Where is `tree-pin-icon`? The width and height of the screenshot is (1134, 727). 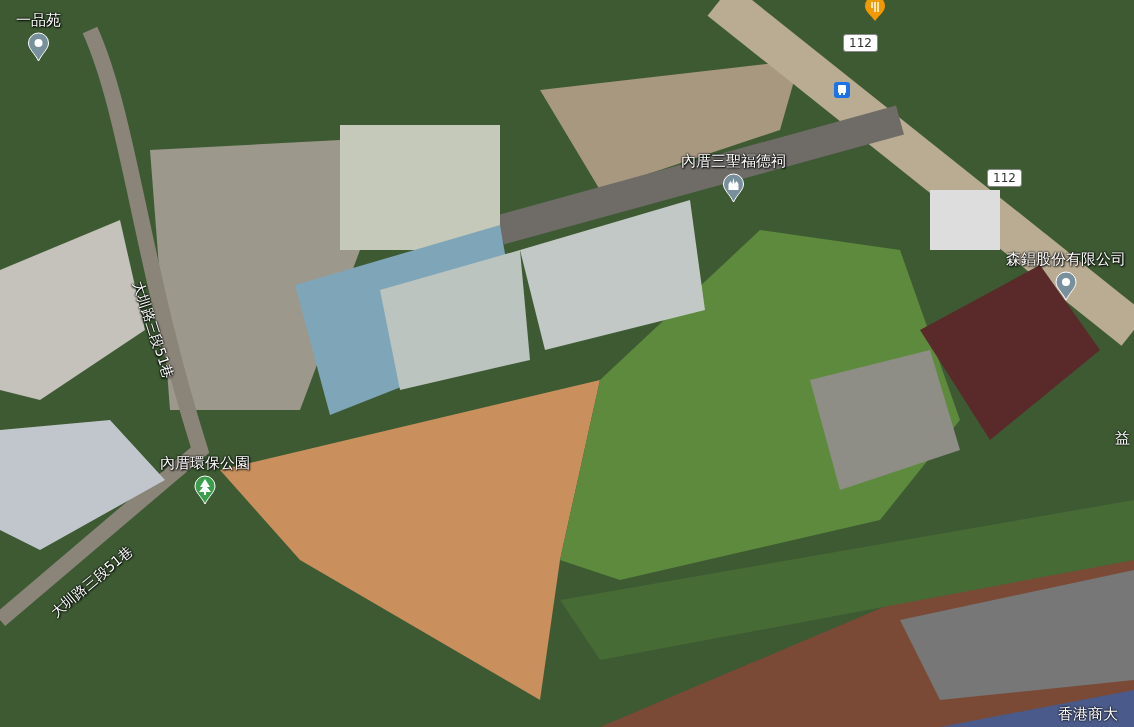 tree-pin-icon is located at coordinates (205, 489).